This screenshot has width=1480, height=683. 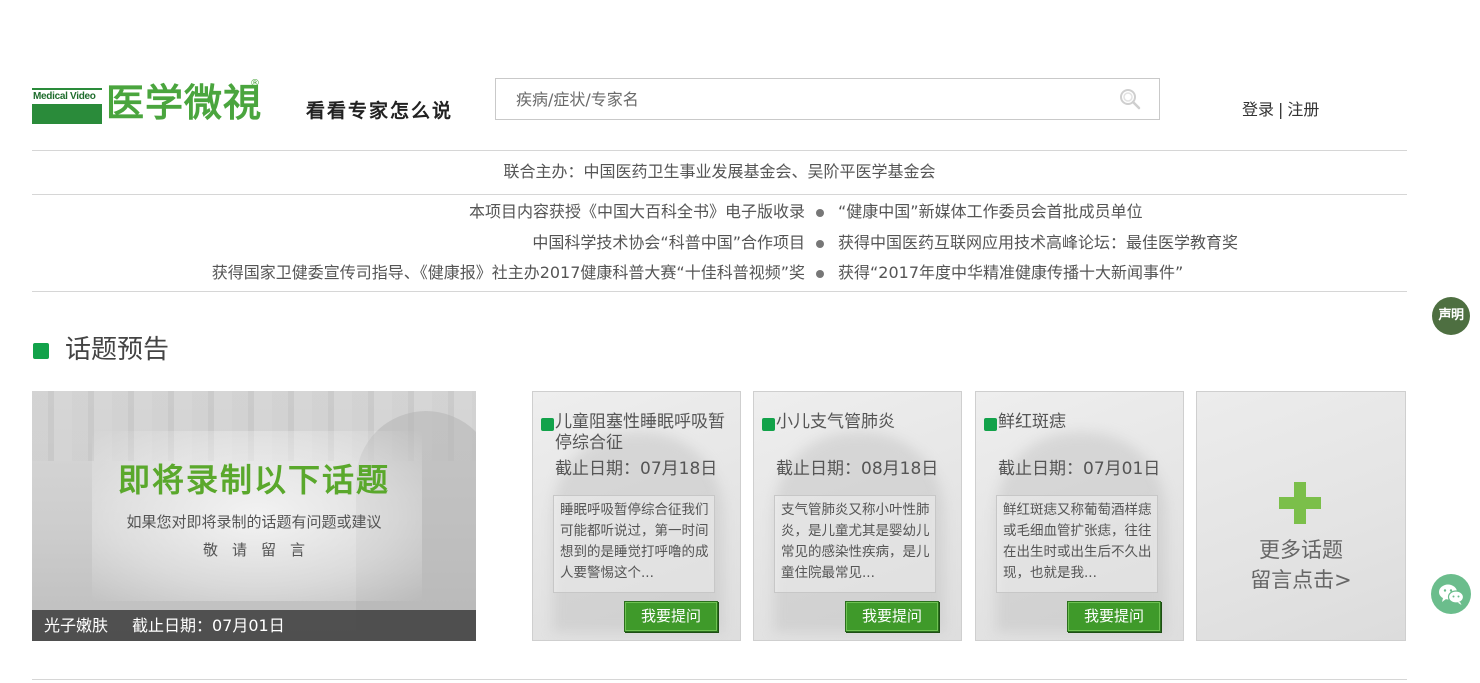 What do you see at coordinates (636, 469) in the screenshot?
I see `topic-deadline: 截止日期：07月18日` at bounding box center [636, 469].